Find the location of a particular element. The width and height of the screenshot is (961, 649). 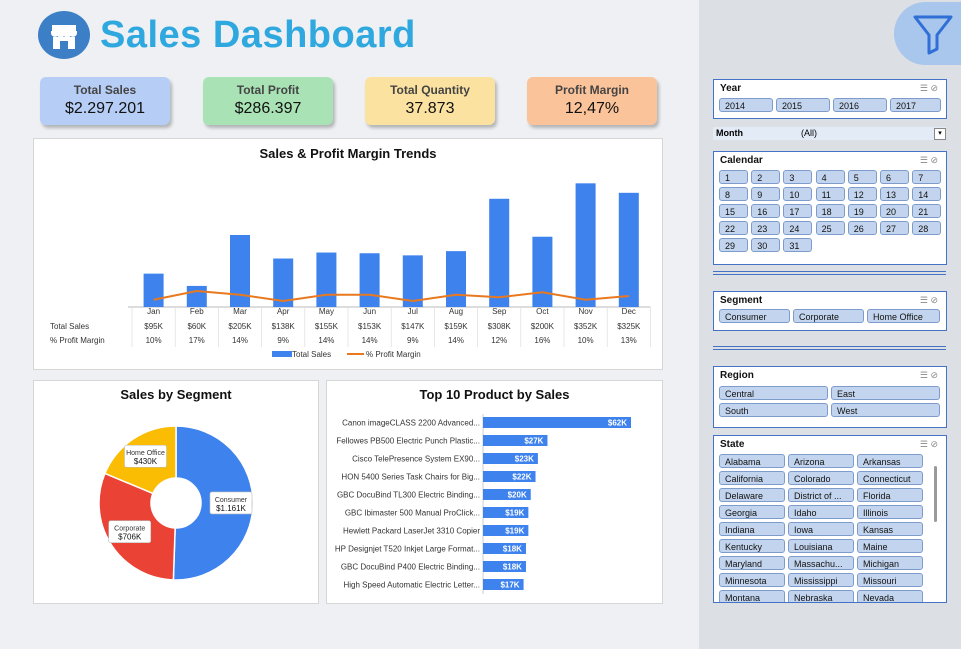

table-row-label: % Profit Margin is located at coordinates (77, 340).